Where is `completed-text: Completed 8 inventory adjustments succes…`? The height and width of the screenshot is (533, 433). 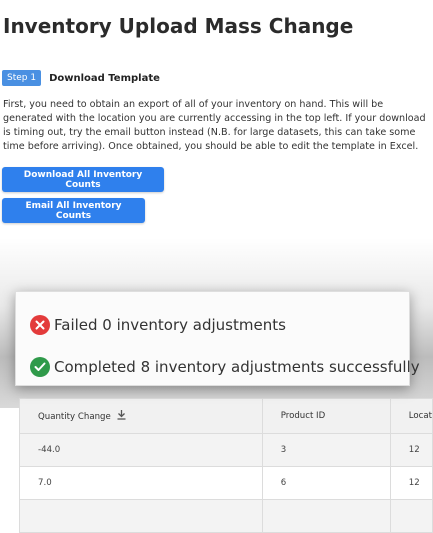
completed-text: Completed 8 inventory adjustments succes… is located at coordinates (237, 367).